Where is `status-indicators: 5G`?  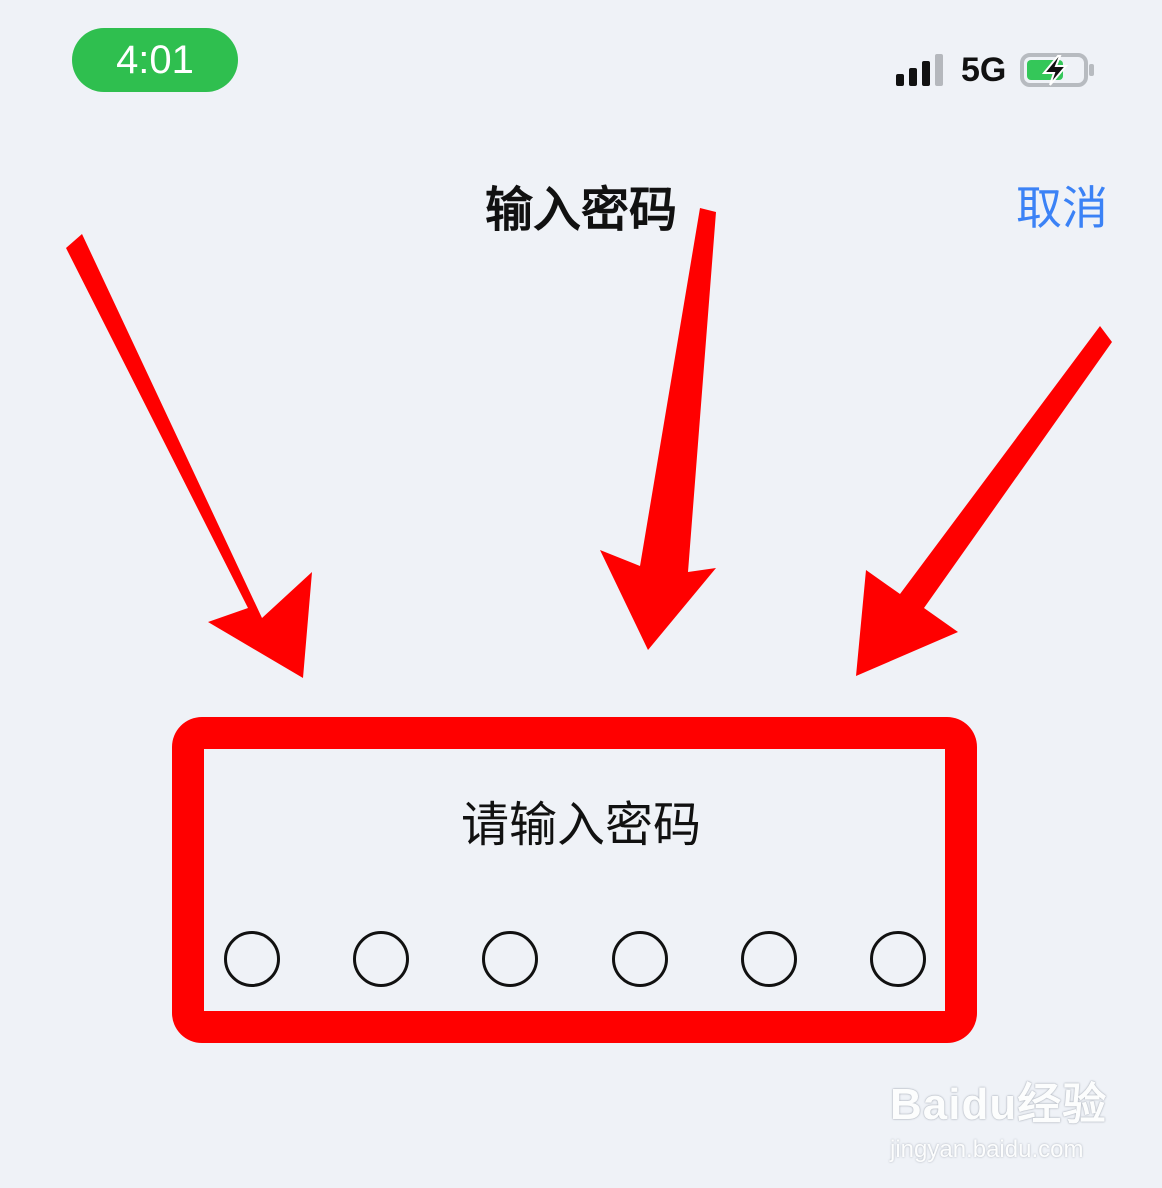
status-indicators: 5G is located at coordinates (996, 70).